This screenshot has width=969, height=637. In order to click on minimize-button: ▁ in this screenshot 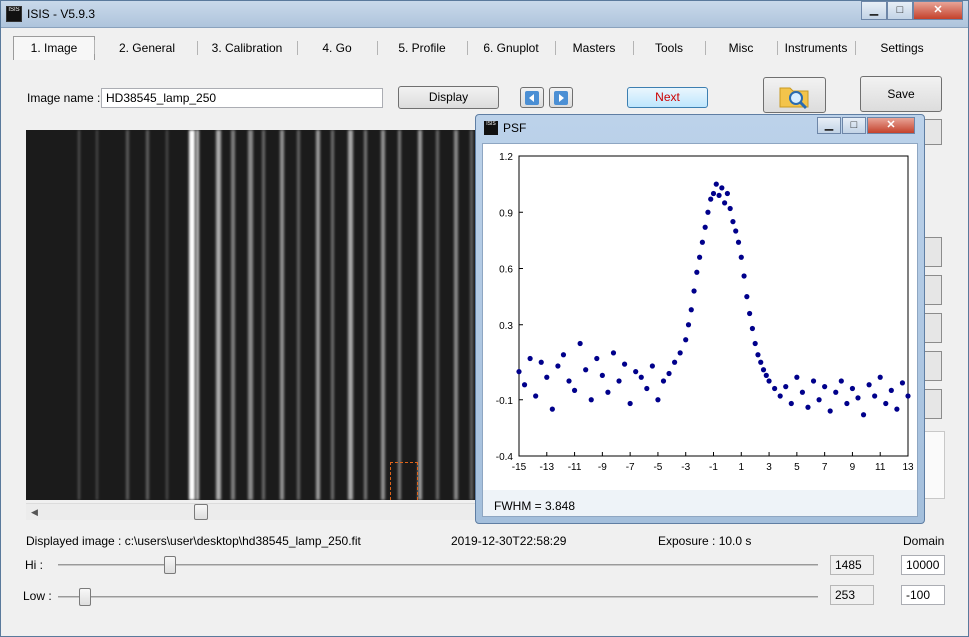, I will do `click(874, 10)`.